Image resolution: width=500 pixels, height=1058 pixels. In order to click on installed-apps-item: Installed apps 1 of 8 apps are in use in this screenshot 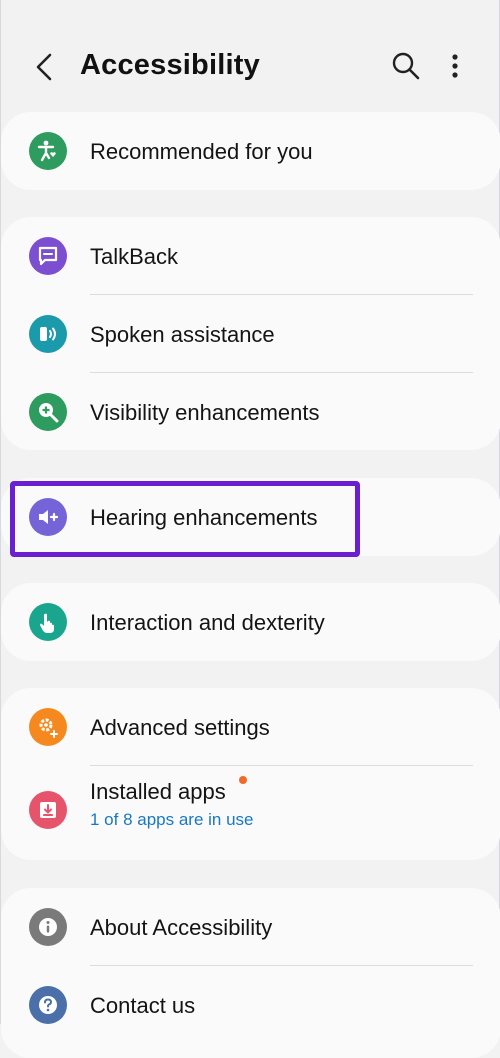, I will do `click(250, 813)`.